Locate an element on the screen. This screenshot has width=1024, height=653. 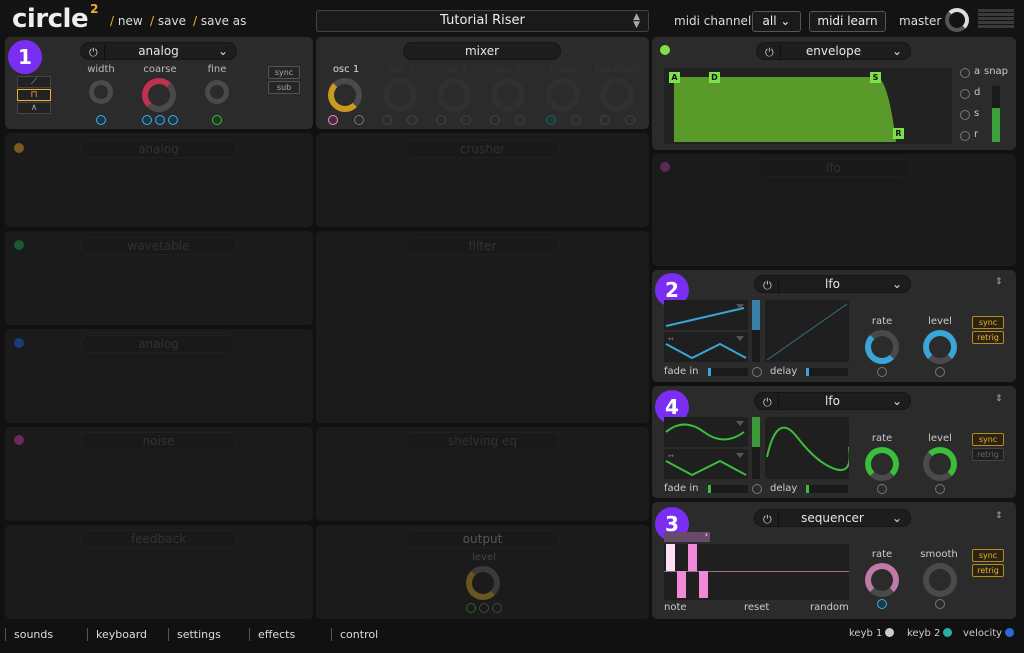
keyb2-indicator: keyb 2 is located at coordinates (930, 633).